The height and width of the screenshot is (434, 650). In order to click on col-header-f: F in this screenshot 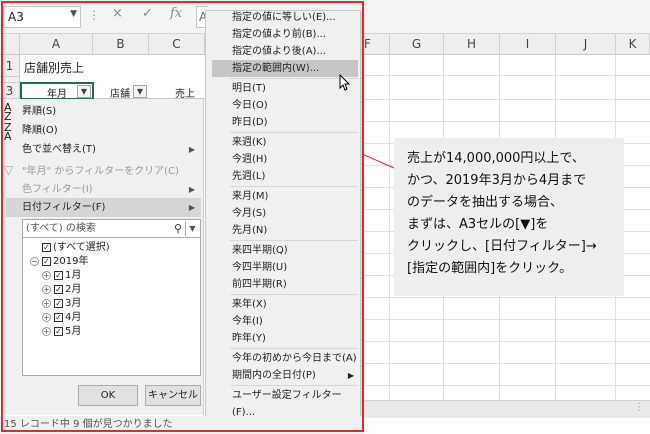, I will do `click(376, 44)`.